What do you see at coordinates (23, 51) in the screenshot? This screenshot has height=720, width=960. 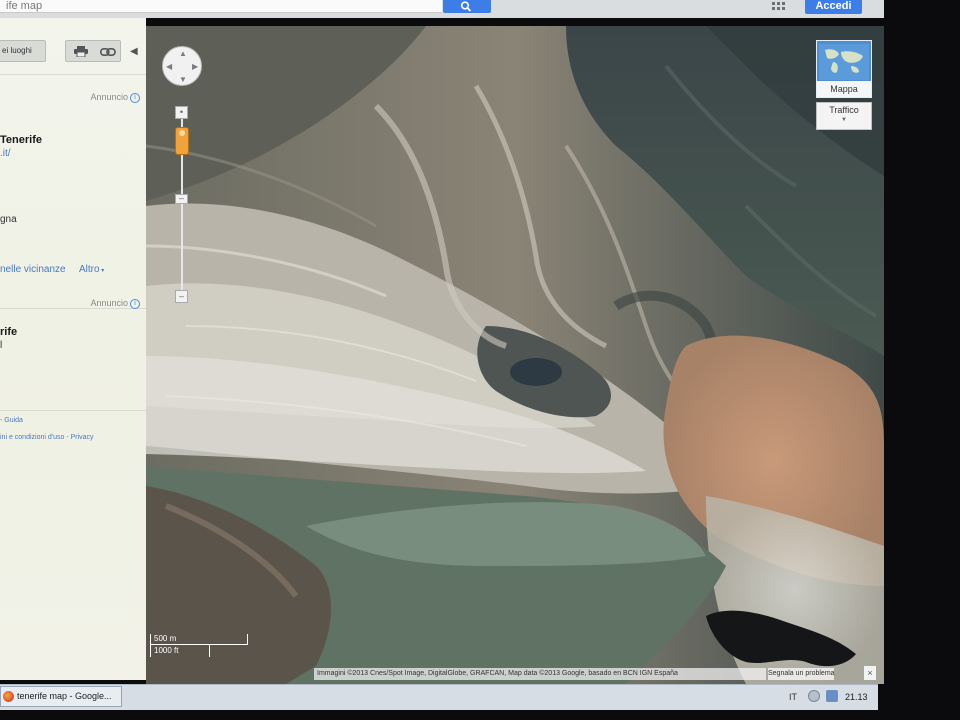 I see `search-nearby-button: ei luoghi` at bounding box center [23, 51].